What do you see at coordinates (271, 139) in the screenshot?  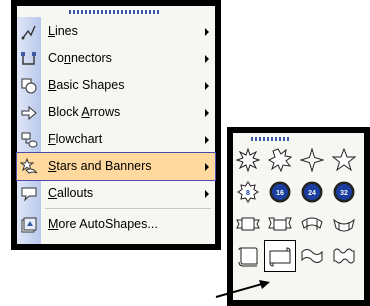 I see `palette-drag-handle` at bounding box center [271, 139].